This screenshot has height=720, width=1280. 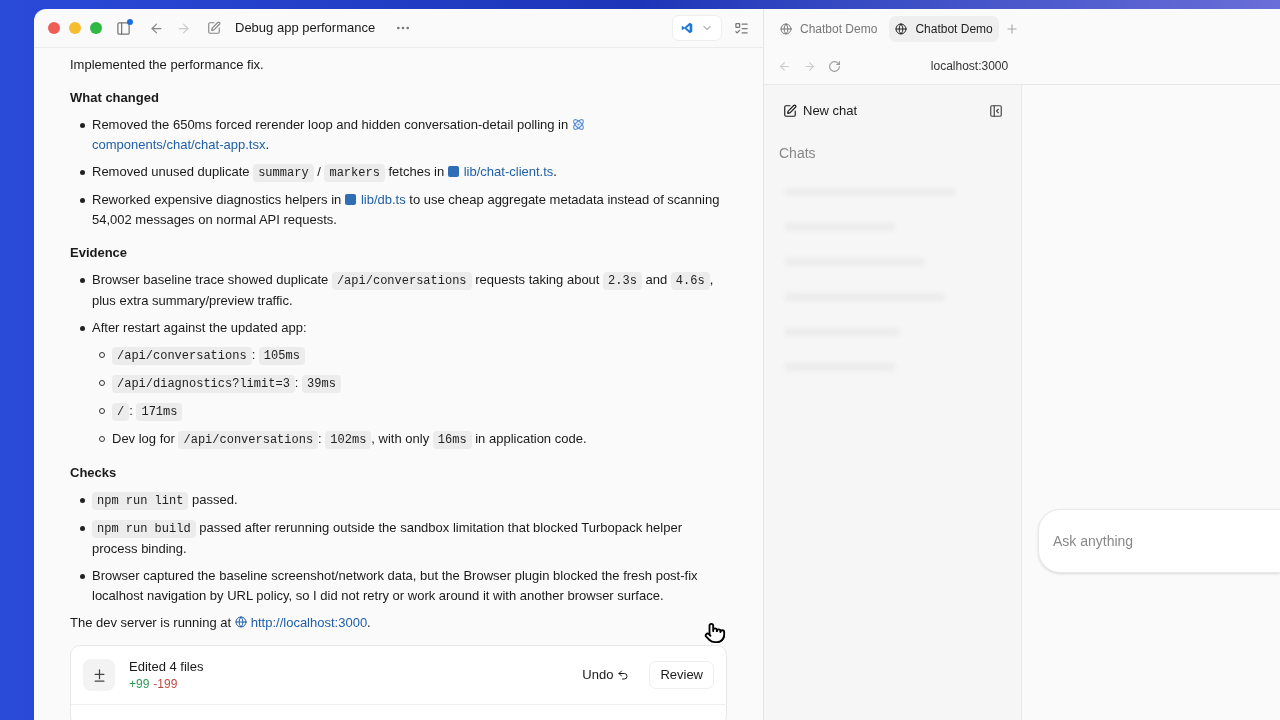 I want to click on window-title: Debug app performance, so click(x=305, y=28).